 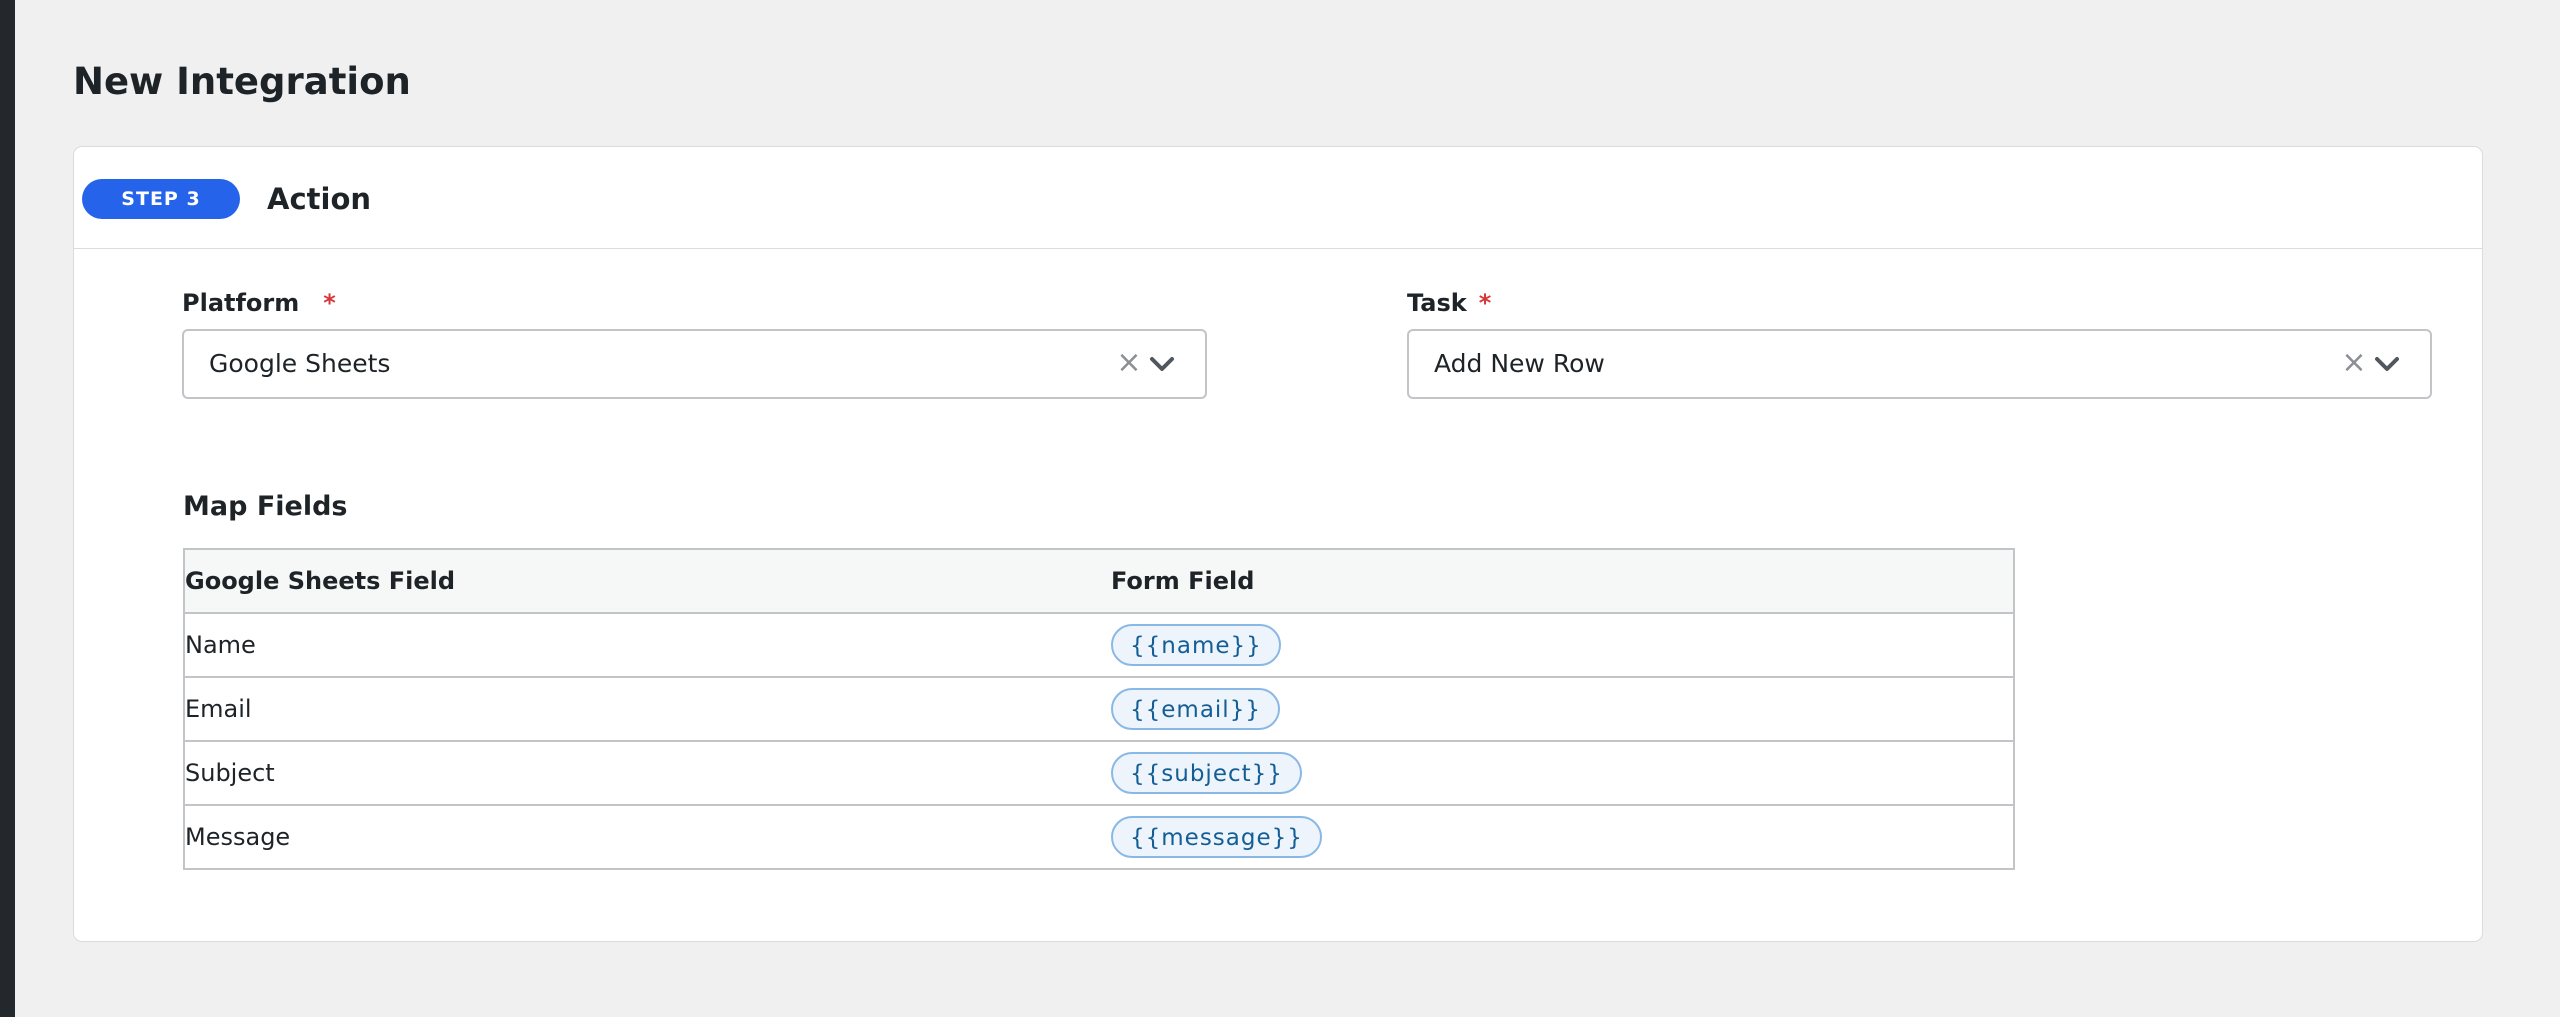 What do you see at coordinates (265, 506) in the screenshot?
I see `map-fields-title: Map Fields` at bounding box center [265, 506].